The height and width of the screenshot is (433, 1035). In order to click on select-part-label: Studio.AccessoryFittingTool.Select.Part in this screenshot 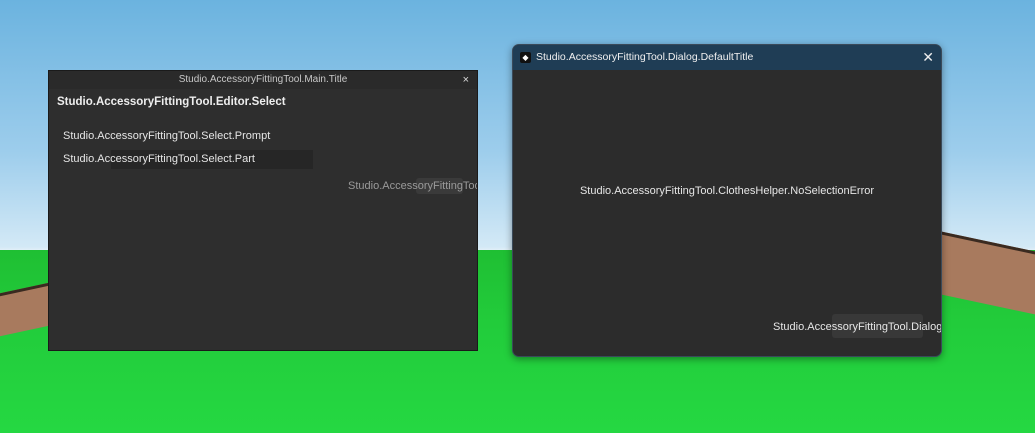, I will do `click(159, 159)`.